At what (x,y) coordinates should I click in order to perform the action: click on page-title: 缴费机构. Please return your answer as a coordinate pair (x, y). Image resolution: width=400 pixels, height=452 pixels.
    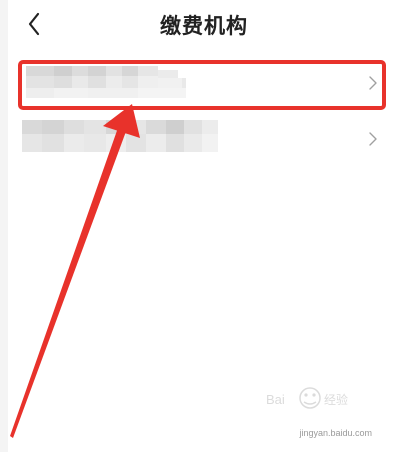
    Looking at the image, I should click on (204, 26).